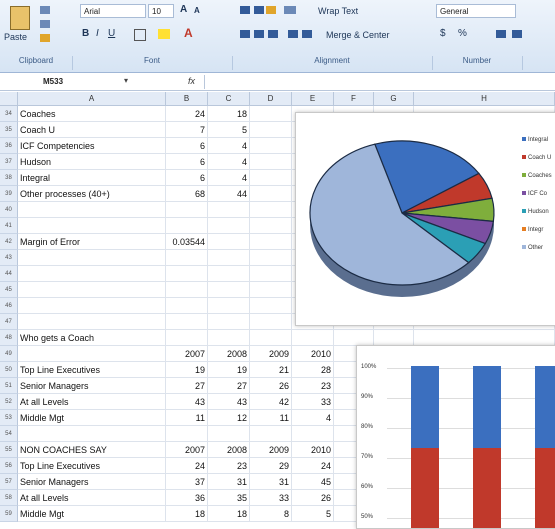  What do you see at coordinates (476, 11) in the screenshot?
I see `number-format-select: General` at bounding box center [476, 11].